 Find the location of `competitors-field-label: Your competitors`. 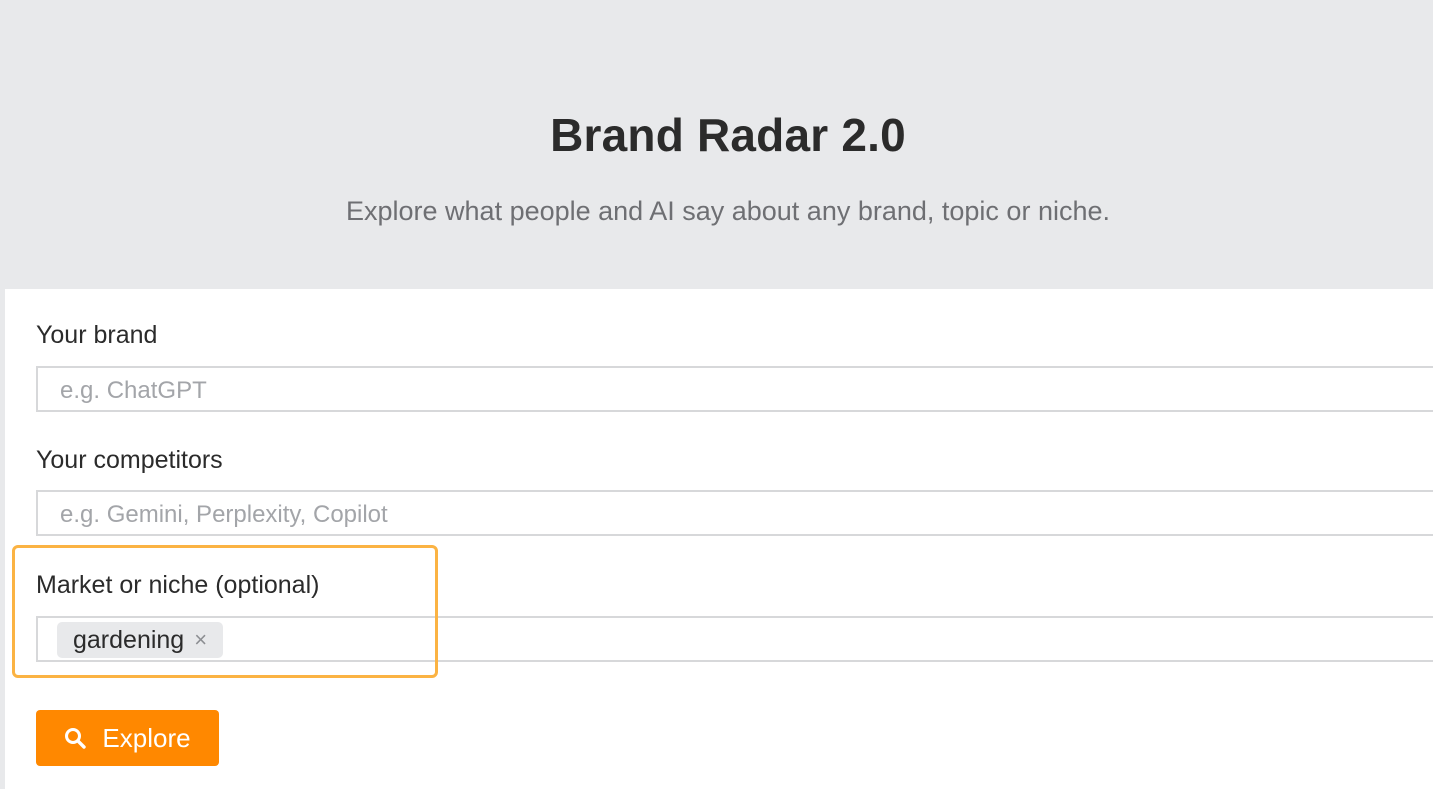

competitors-field-label: Your competitors is located at coordinates (129, 460).